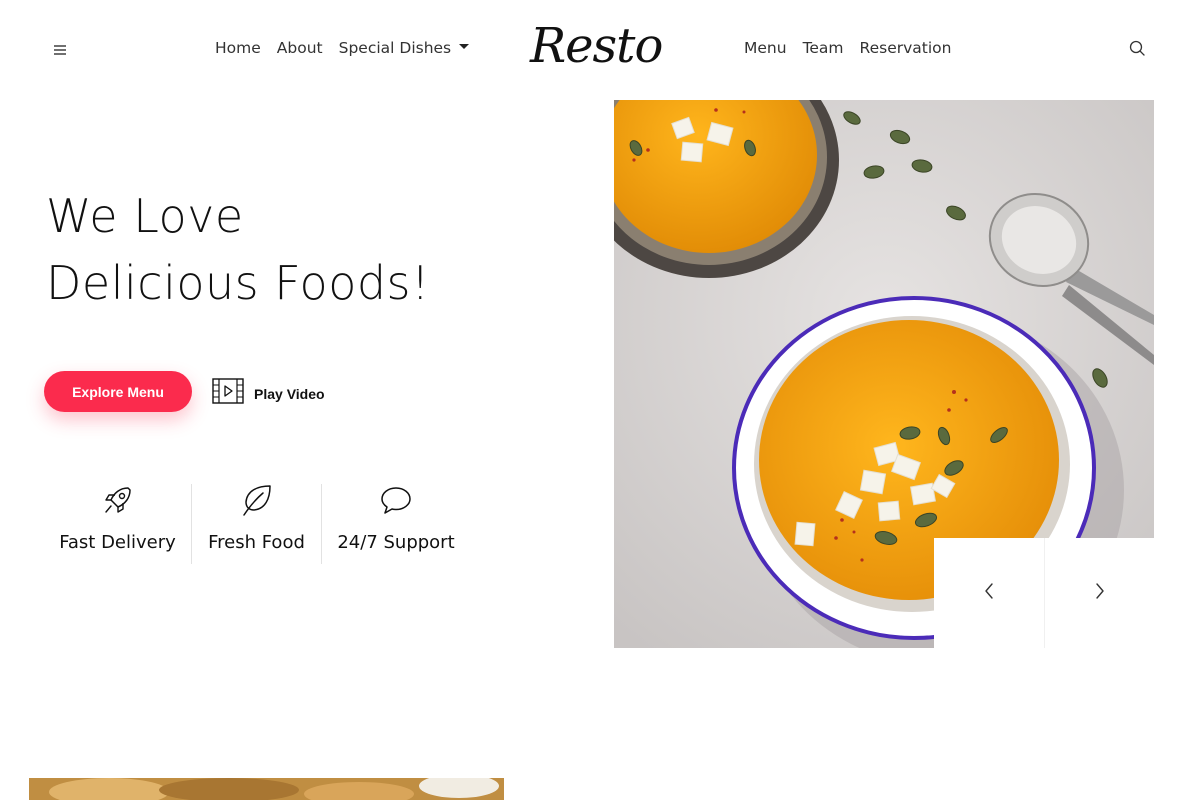  Describe the element at coordinates (117, 542) in the screenshot. I see `feature-label: Fast Delivery` at that location.